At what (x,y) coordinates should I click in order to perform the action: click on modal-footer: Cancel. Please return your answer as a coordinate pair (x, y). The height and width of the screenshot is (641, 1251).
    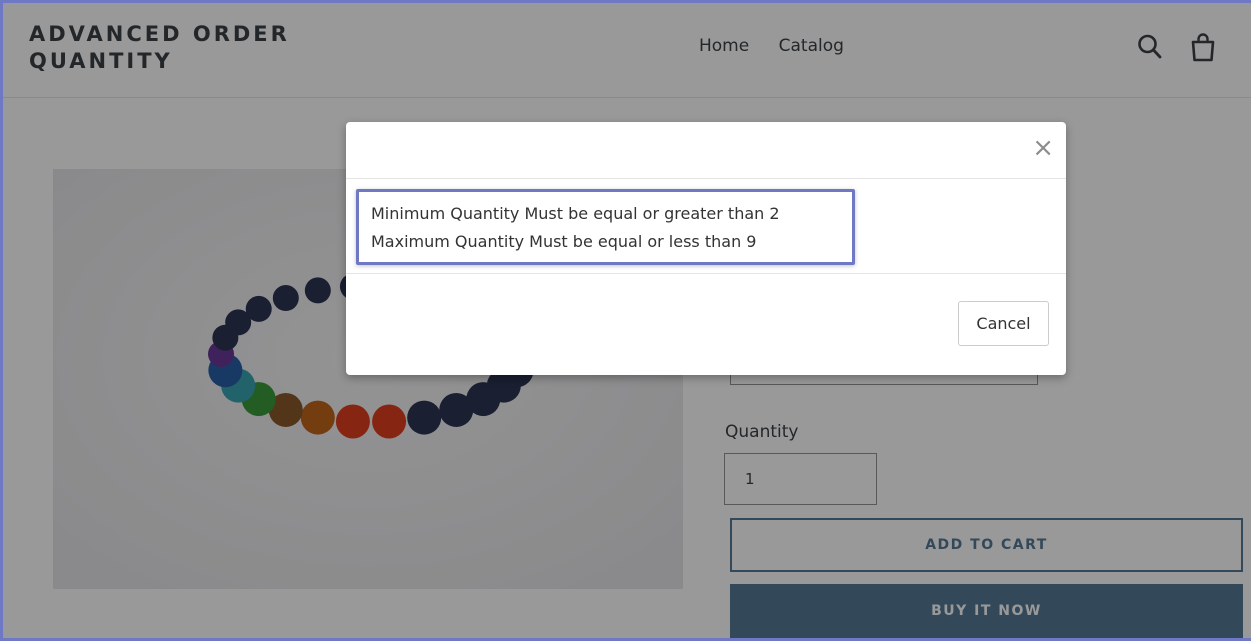
    Looking at the image, I should click on (706, 324).